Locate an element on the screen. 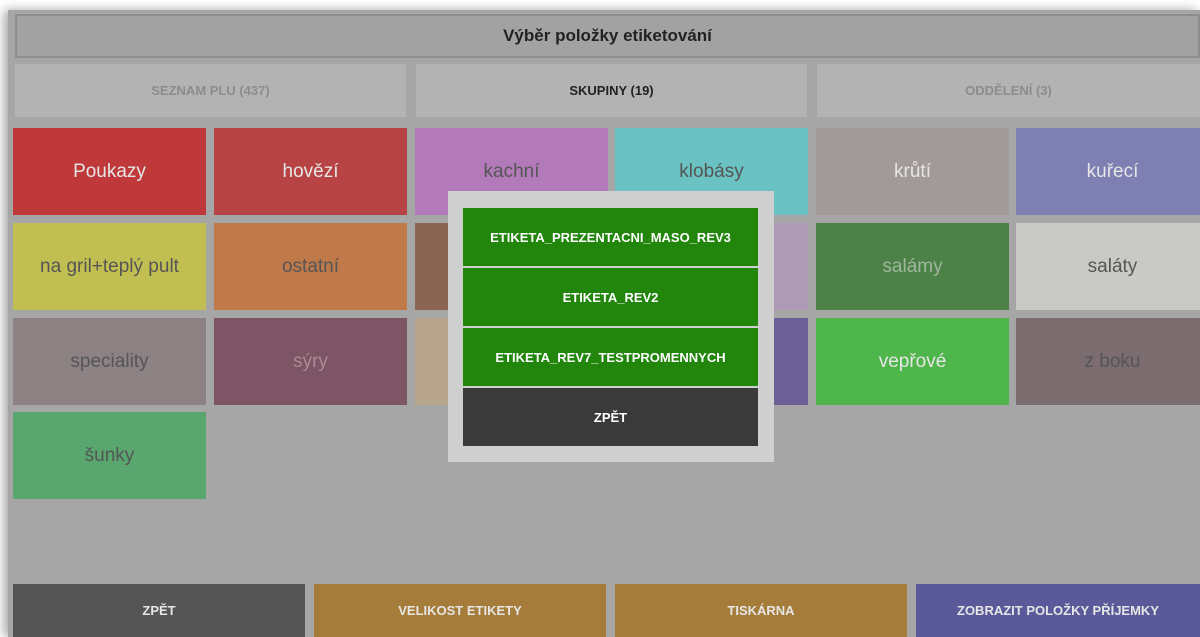 The width and height of the screenshot is (1200, 637). back-button: ZPĚT is located at coordinates (159, 610).